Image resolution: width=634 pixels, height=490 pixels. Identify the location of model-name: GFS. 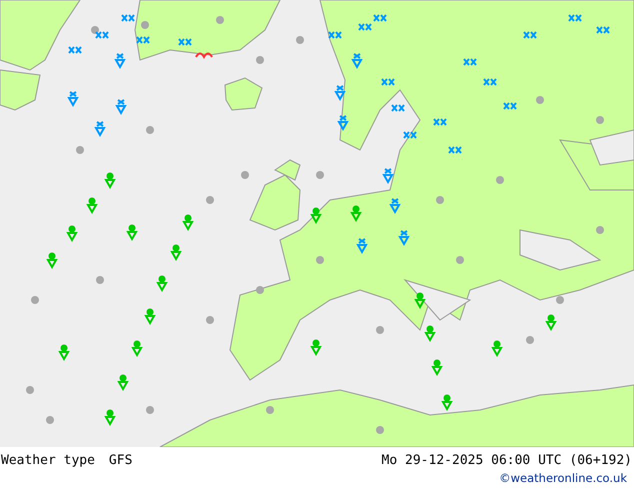
(120, 460).